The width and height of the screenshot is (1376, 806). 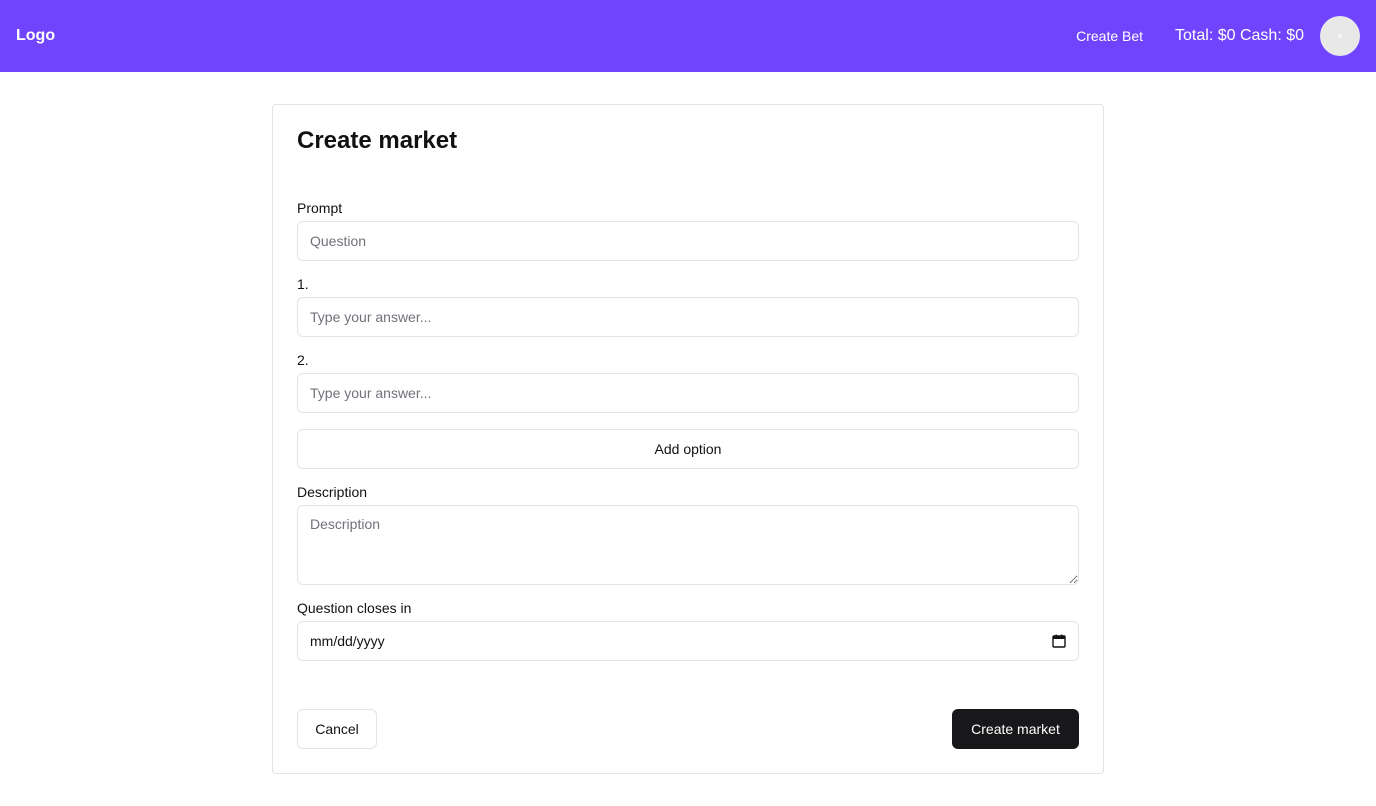 What do you see at coordinates (688, 241) in the screenshot?
I see `prompt-input` at bounding box center [688, 241].